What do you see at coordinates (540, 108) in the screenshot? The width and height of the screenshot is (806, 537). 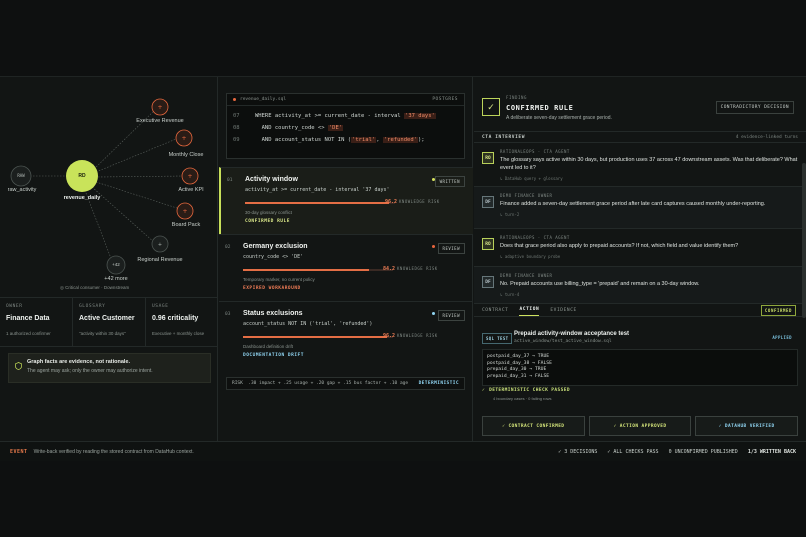 I see `finding-title: CONFIRMED RULE` at bounding box center [540, 108].